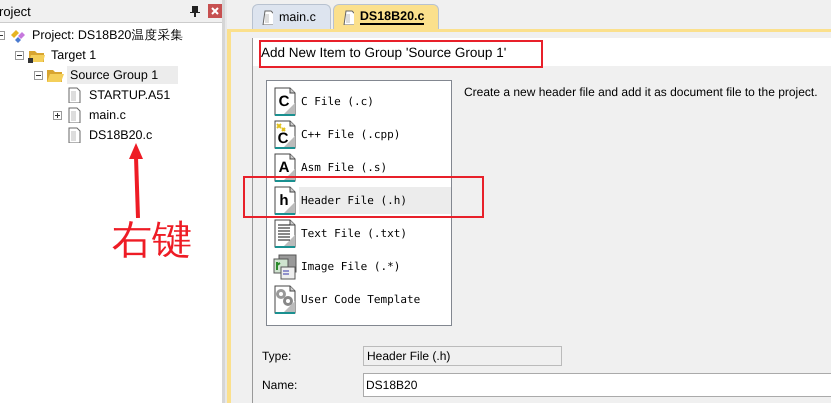 Image resolution: width=831 pixels, height=403 pixels. Describe the element at coordinates (597, 385) in the screenshot. I see `name-field: DS18B20` at that location.